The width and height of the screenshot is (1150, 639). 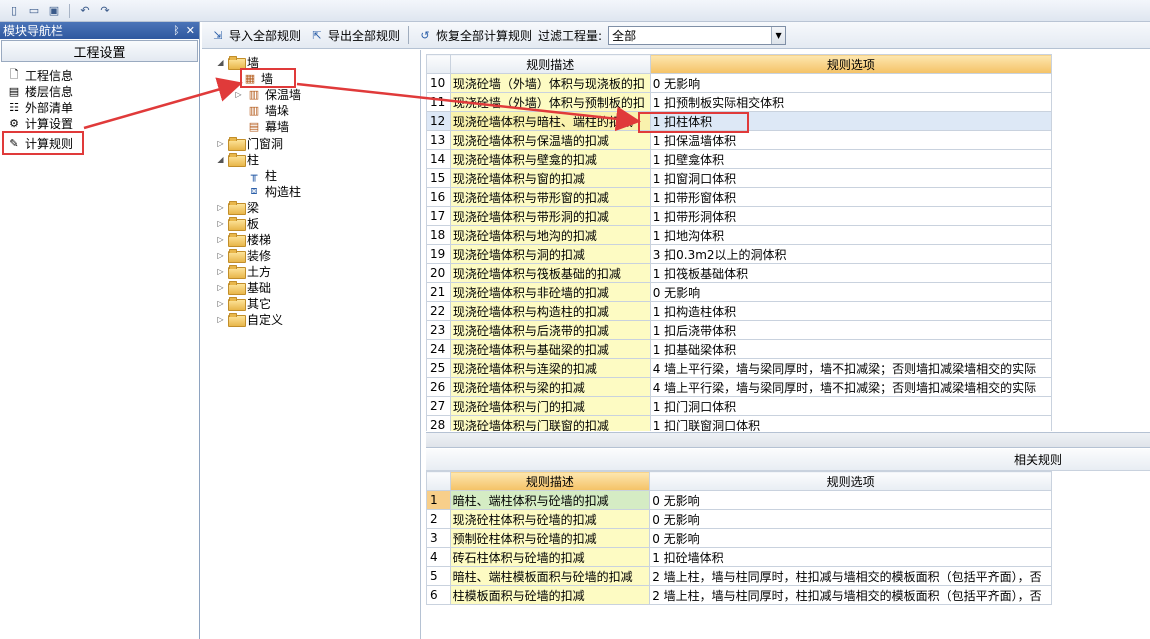 What do you see at coordinates (255, 35) in the screenshot?
I see `import-all-rules-button: ⇲ 导入全部规则` at bounding box center [255, 35].